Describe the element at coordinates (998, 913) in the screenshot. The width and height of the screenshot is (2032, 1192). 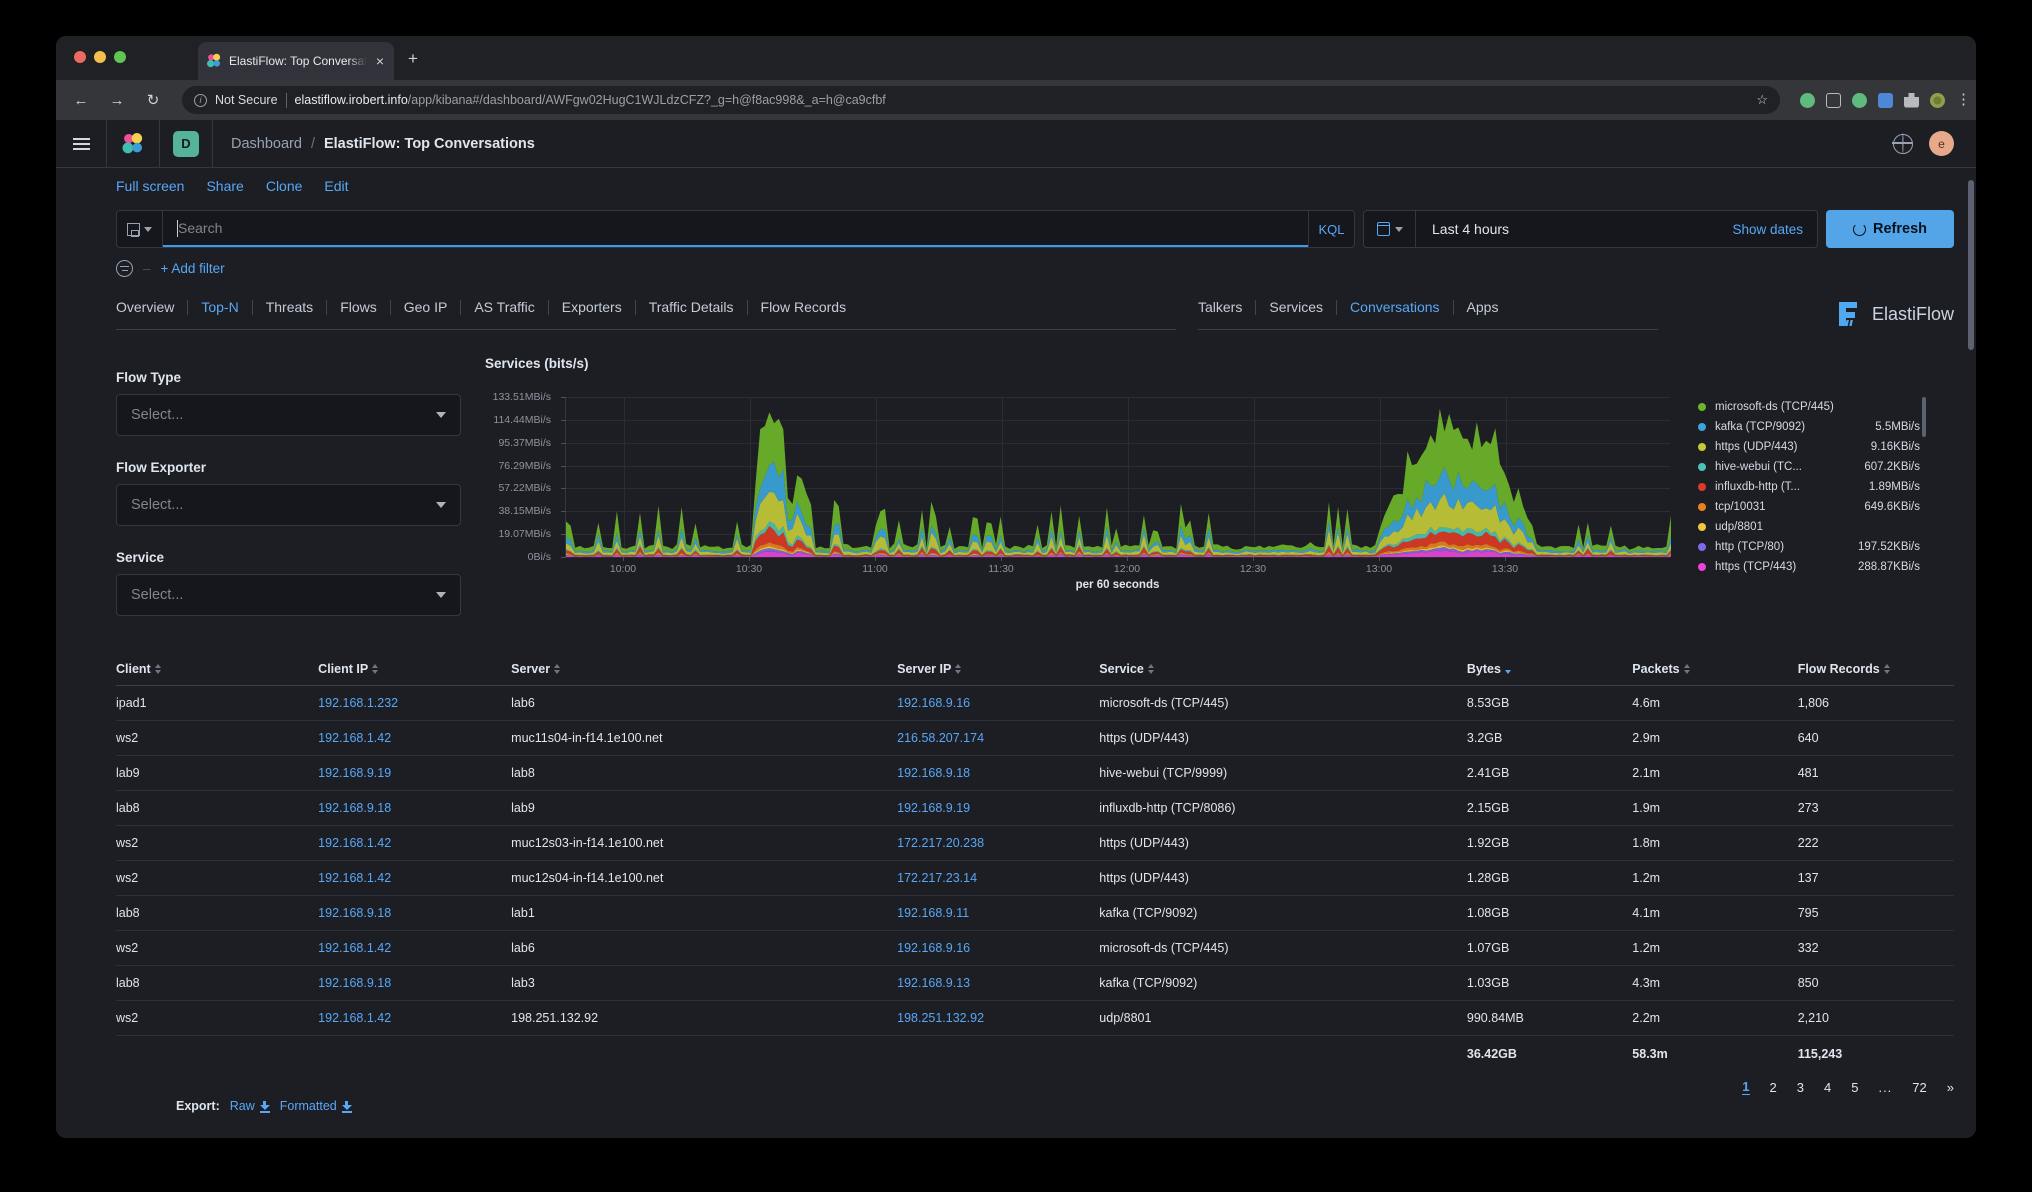
I see `cell-server-ip: 192.168.9.11` at that location.